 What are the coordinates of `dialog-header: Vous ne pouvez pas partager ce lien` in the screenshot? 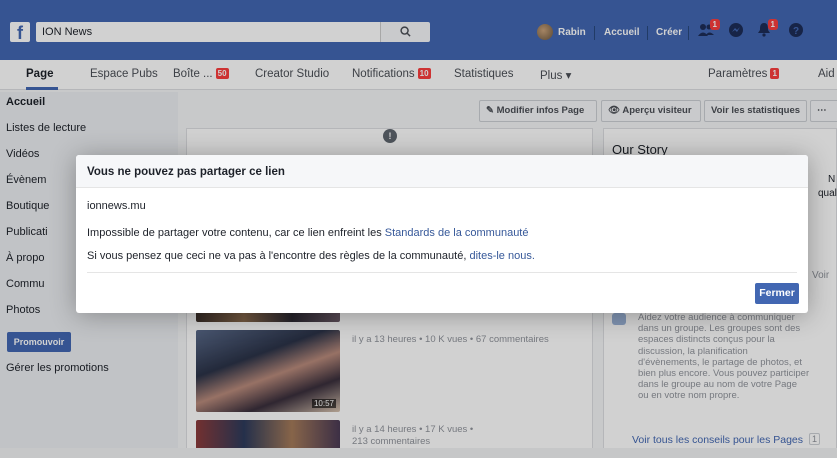 It's located at (442, 171).